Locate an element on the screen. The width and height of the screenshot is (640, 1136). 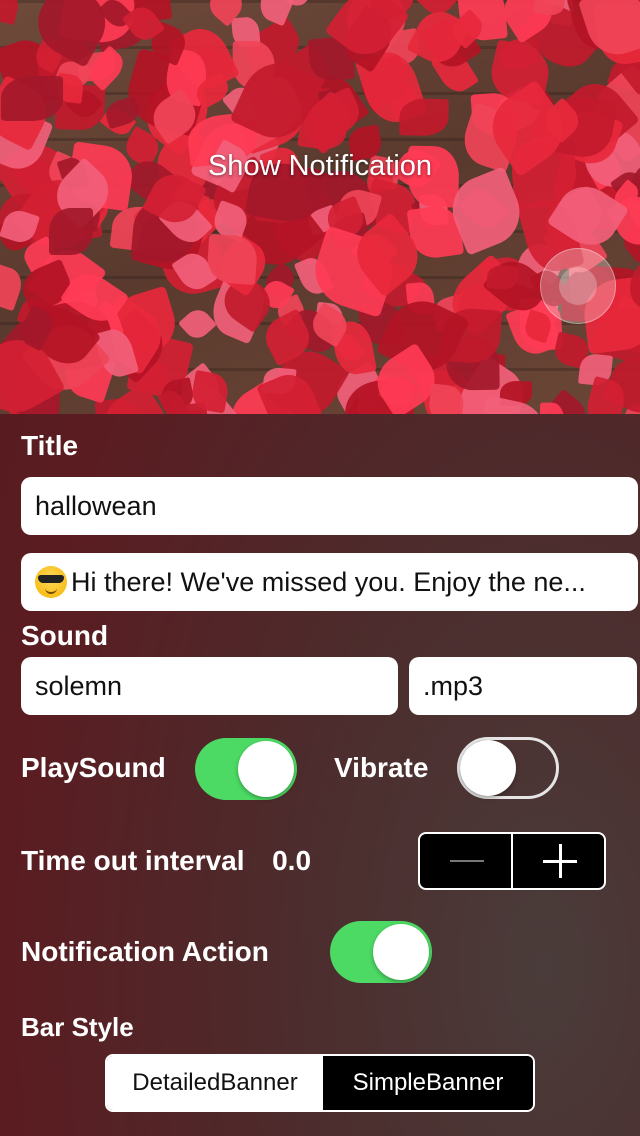
assistive-touch-button is located at coordinates (578, 286).